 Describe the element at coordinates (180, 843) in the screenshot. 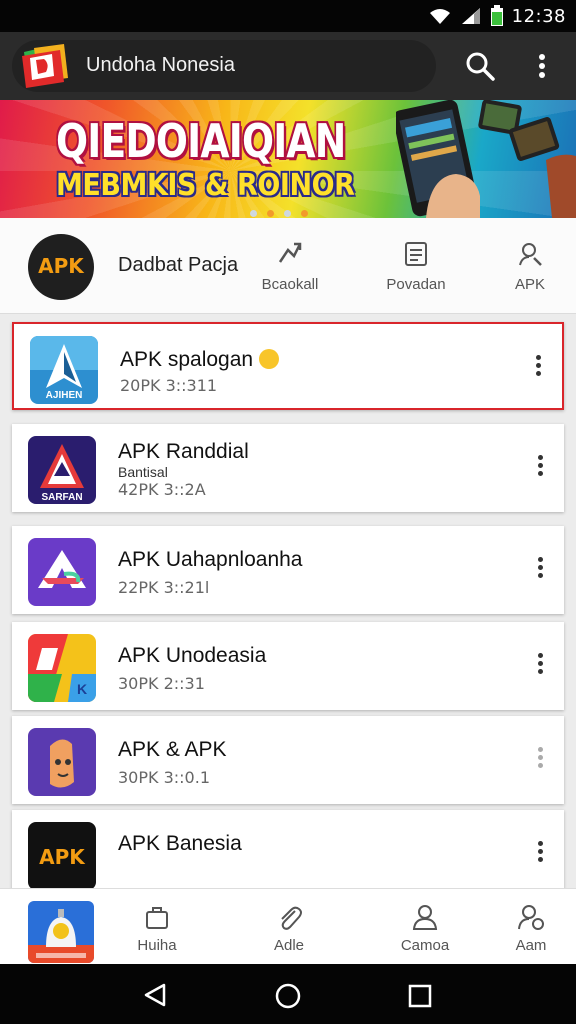

I see `app-title: APK Banesia` at that location.